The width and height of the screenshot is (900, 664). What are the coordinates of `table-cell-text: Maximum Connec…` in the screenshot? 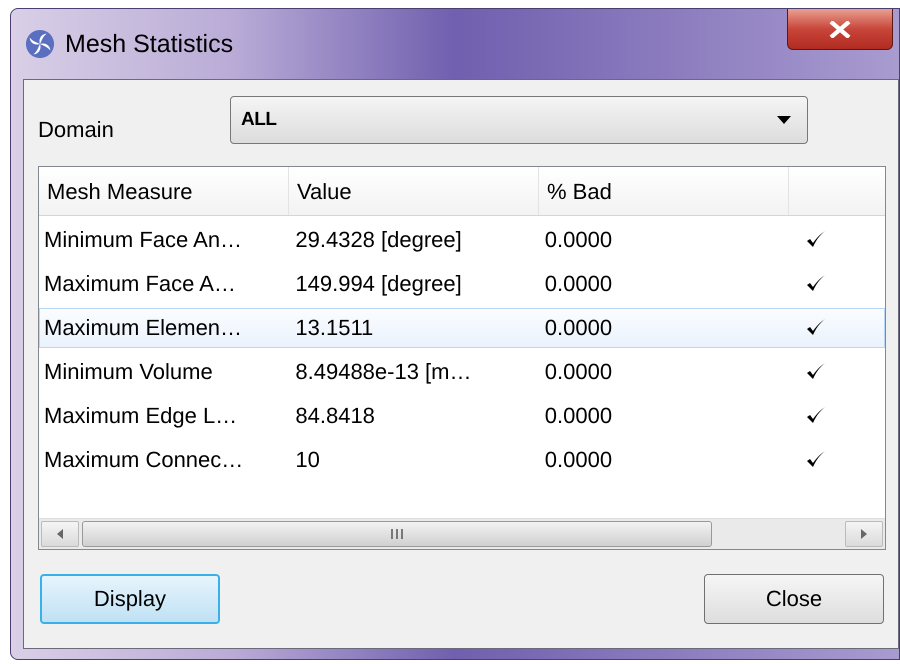 It's located at (143, 460).